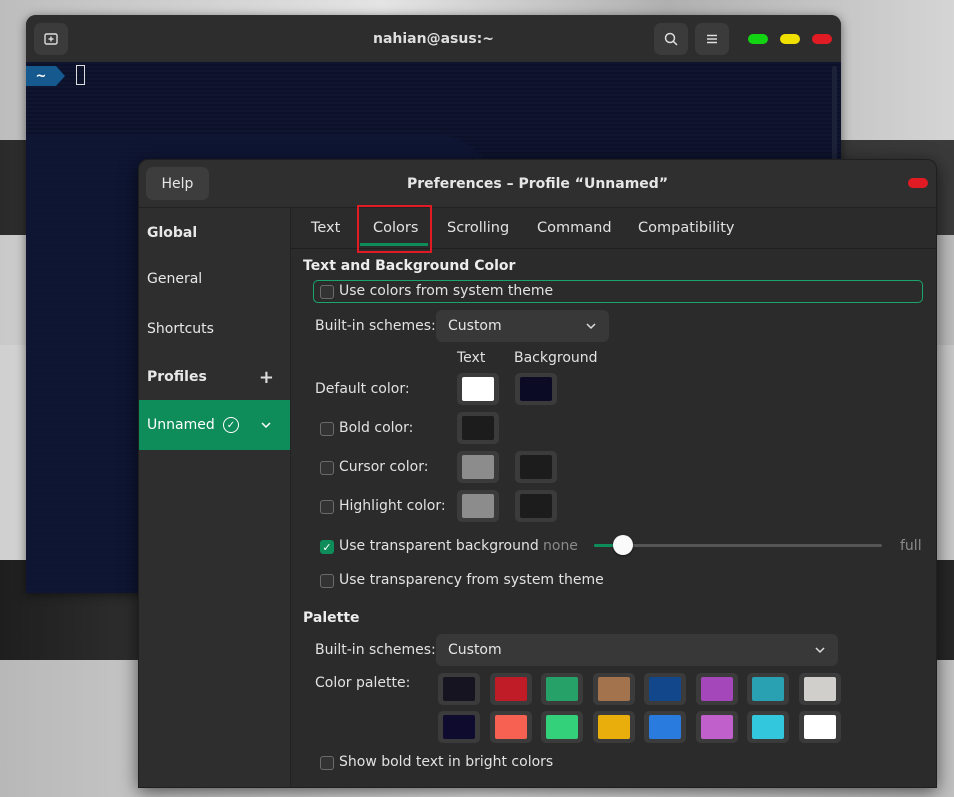  Describe the element at coordinates (384, 467) in the screenshot. I see `cursor-color-label: Cursor color:` at that location.